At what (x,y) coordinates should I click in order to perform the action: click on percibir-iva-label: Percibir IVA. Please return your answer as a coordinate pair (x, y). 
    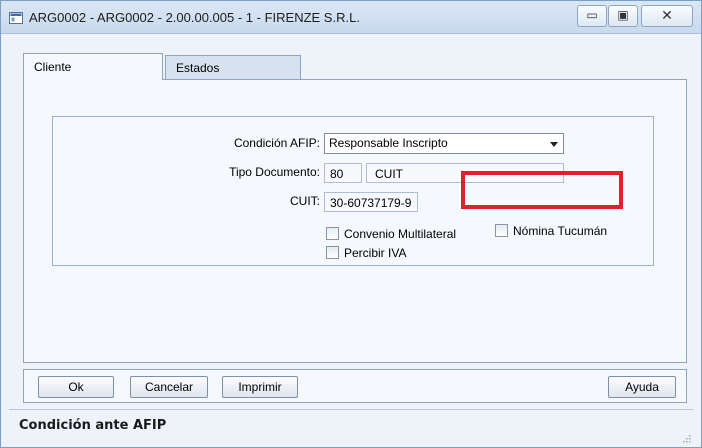
    Looking at the image, I should click on (375, 253).